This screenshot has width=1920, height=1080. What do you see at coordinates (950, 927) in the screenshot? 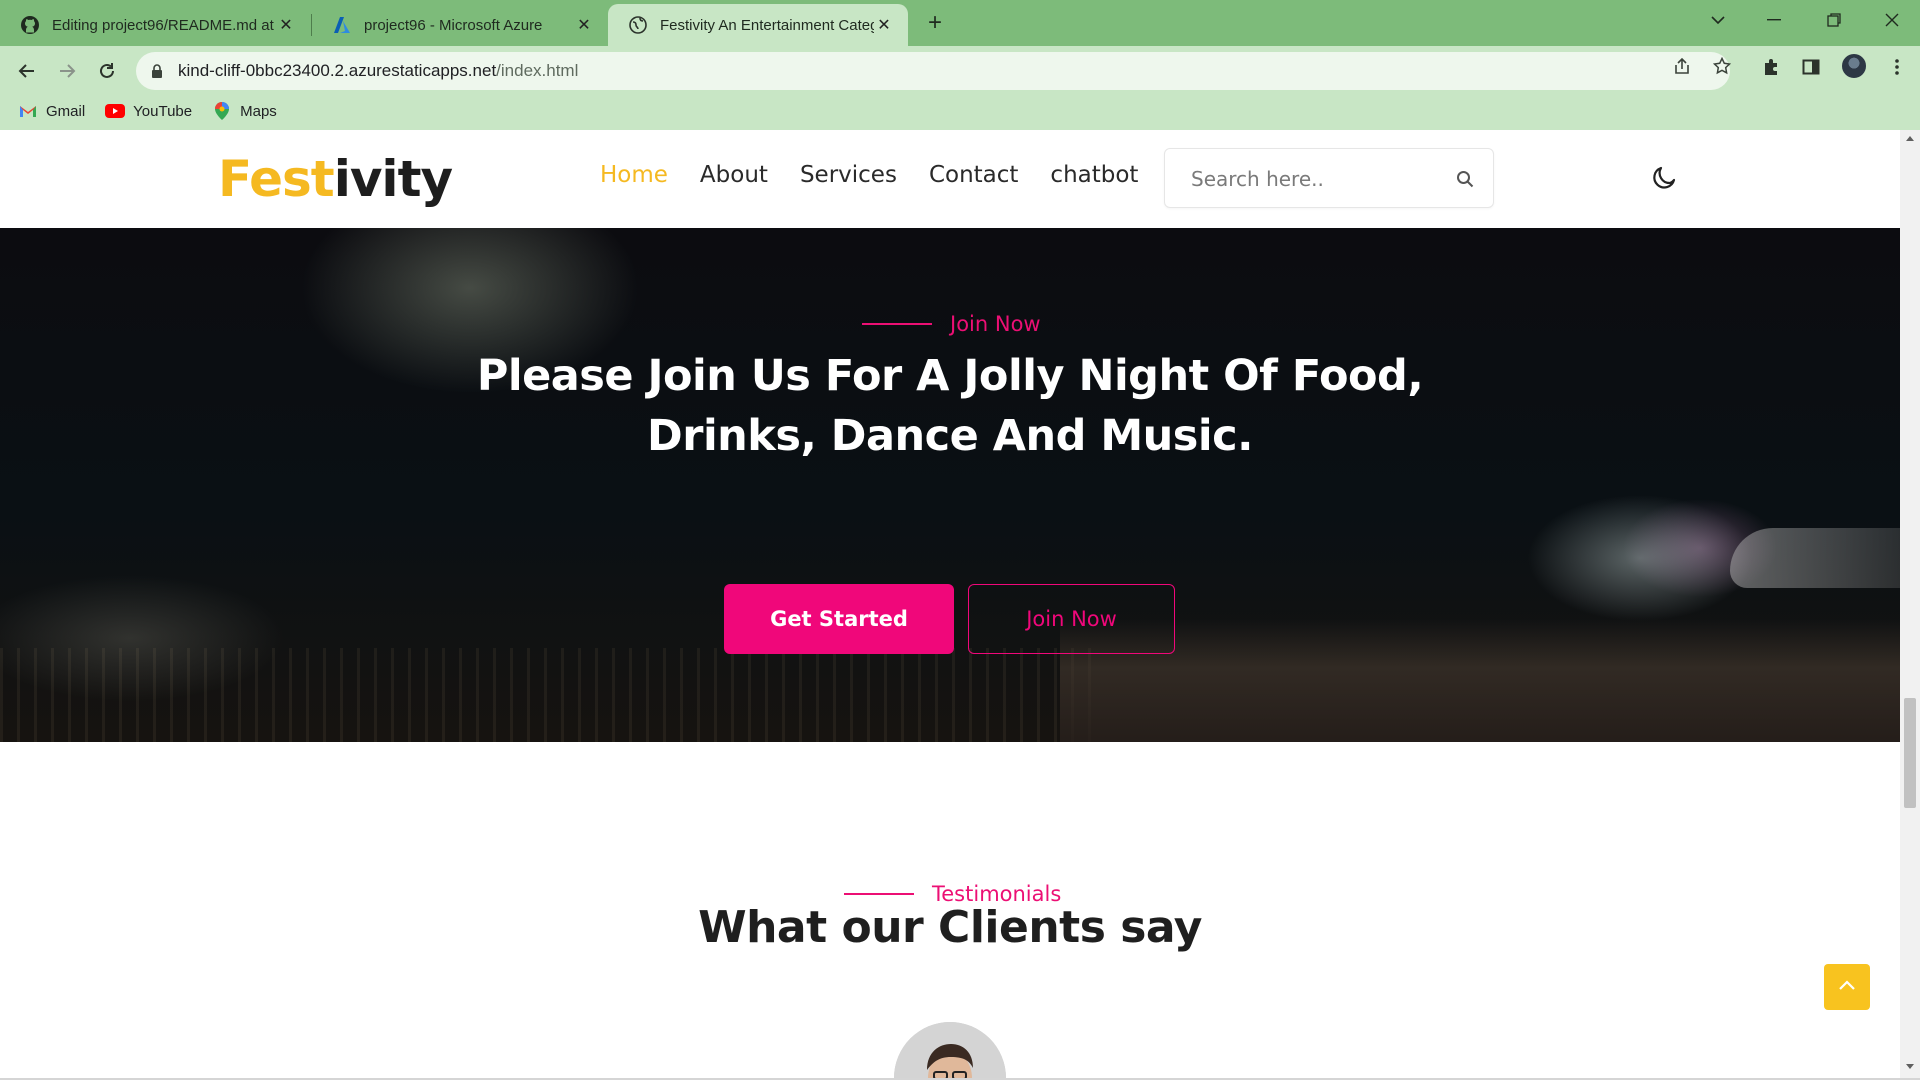
I see `testimonials-title: What our Clients say` at bounding box center [950, 927].